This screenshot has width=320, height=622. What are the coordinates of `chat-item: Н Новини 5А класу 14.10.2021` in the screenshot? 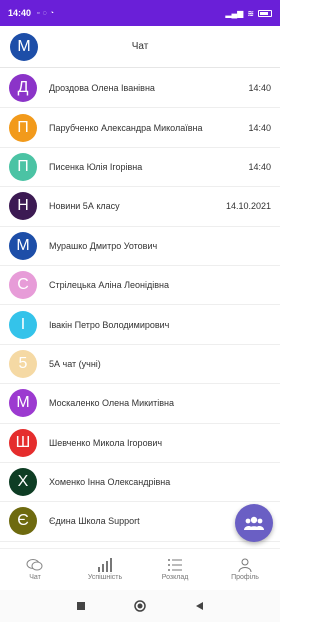 It's located at (140, 207).